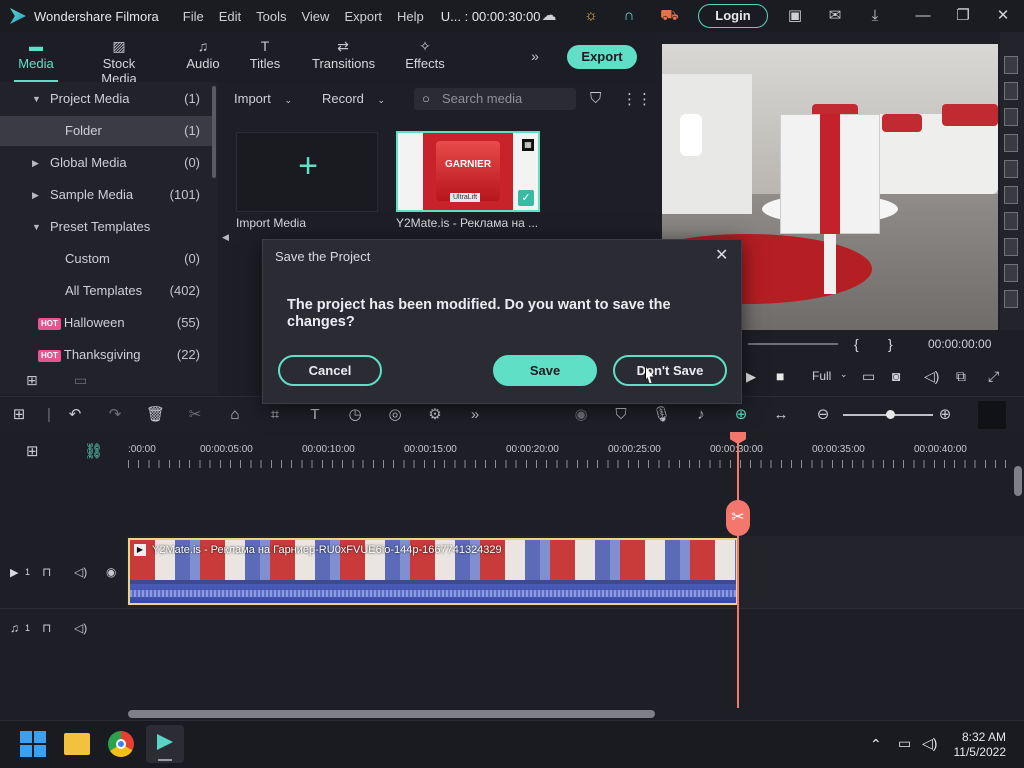 This screenshot has width=1024, height=768. I want to click on scissors-icon: ✂, so click(738, 518).